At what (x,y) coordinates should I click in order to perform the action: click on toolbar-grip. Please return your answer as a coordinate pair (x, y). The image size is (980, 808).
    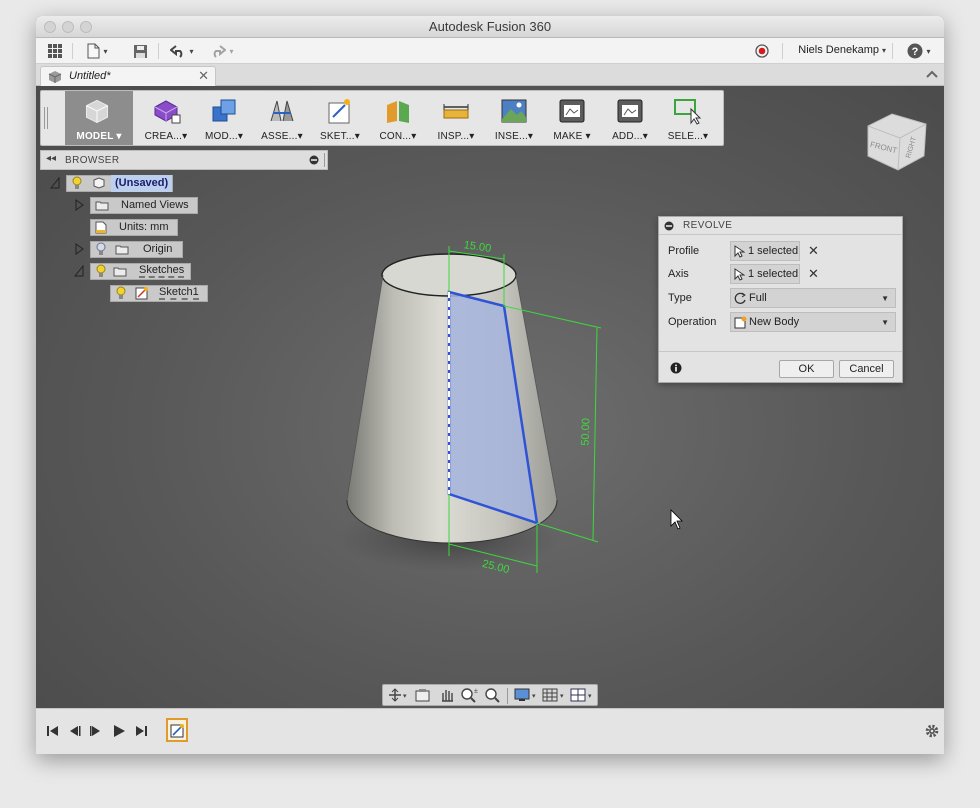
    Looking at the image, I should click on (46, 118).